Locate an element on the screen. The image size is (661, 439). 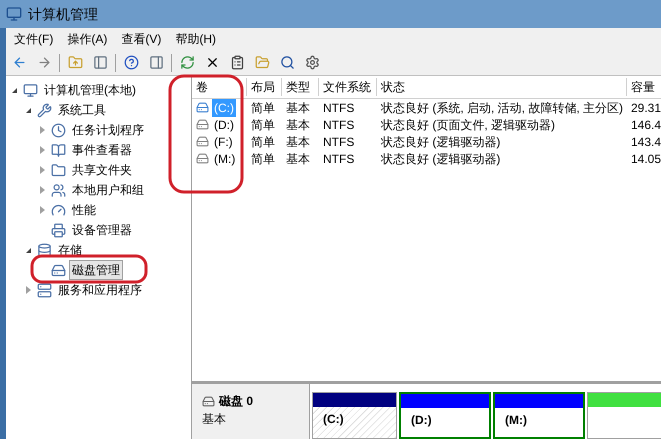
clipboard-icon is located at coordinates (237, 62).